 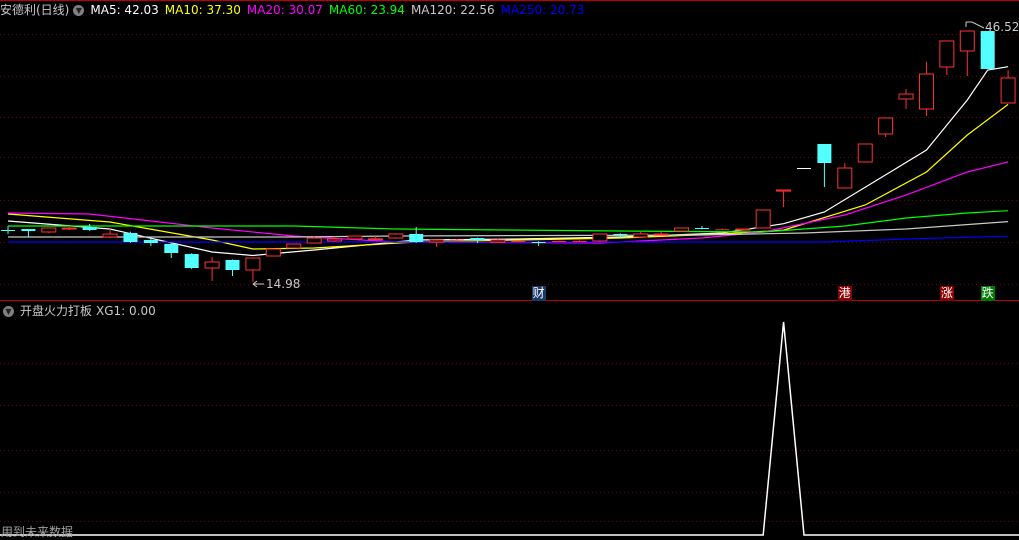 I want to click on ma60-label: MA60: 23.94, so click(x=366, y=10).